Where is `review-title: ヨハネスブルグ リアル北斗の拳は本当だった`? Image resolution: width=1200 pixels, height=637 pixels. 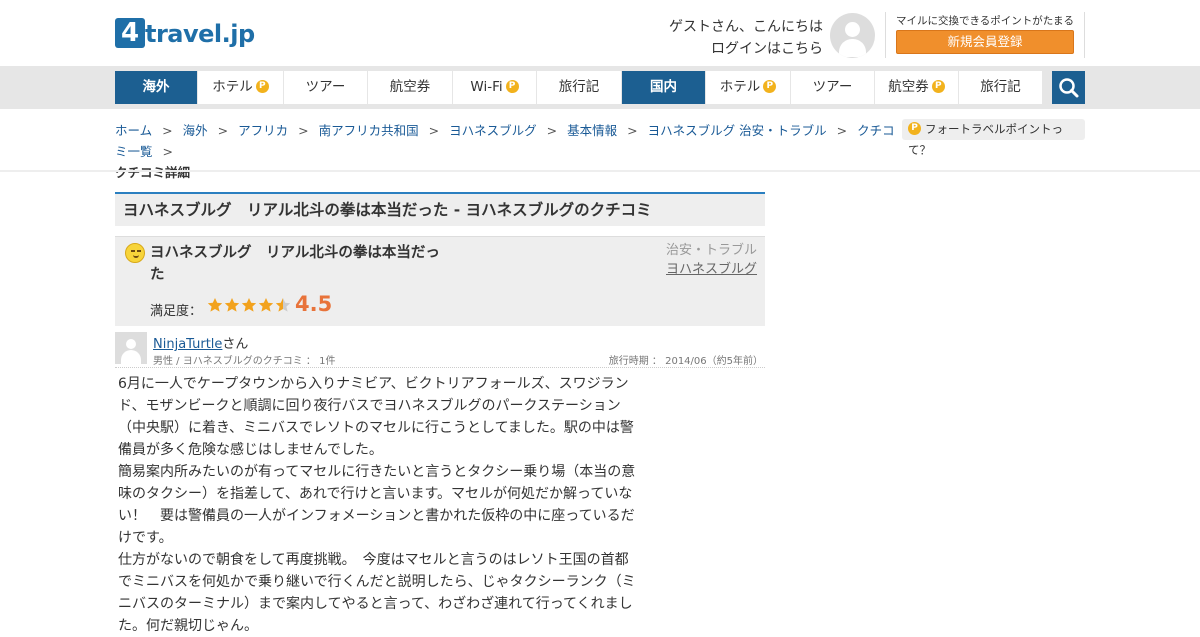 review-title: ヨハネスブルグ リアル北斗の拳は本当だった is located at coordinates (295, 264).